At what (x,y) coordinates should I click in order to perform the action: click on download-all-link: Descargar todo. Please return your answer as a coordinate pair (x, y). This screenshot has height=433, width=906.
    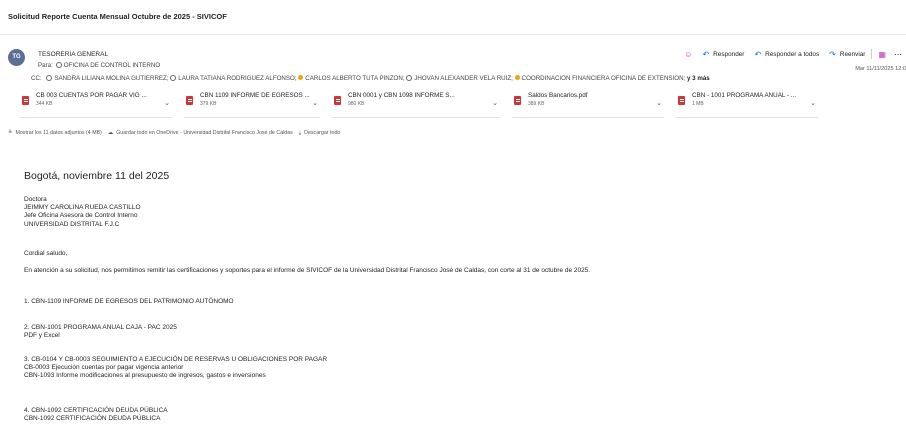
    Looking at the image, I should click on (322, 133).